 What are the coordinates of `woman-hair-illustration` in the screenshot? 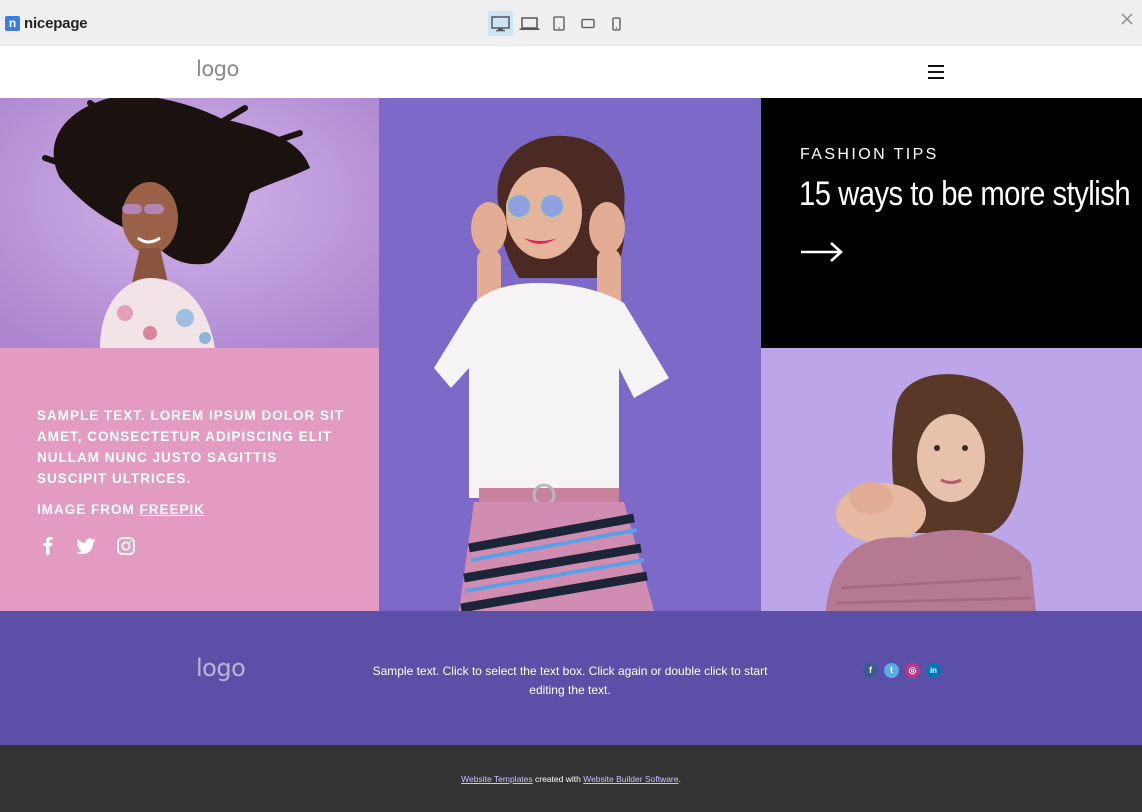 It's located at (189, 223).